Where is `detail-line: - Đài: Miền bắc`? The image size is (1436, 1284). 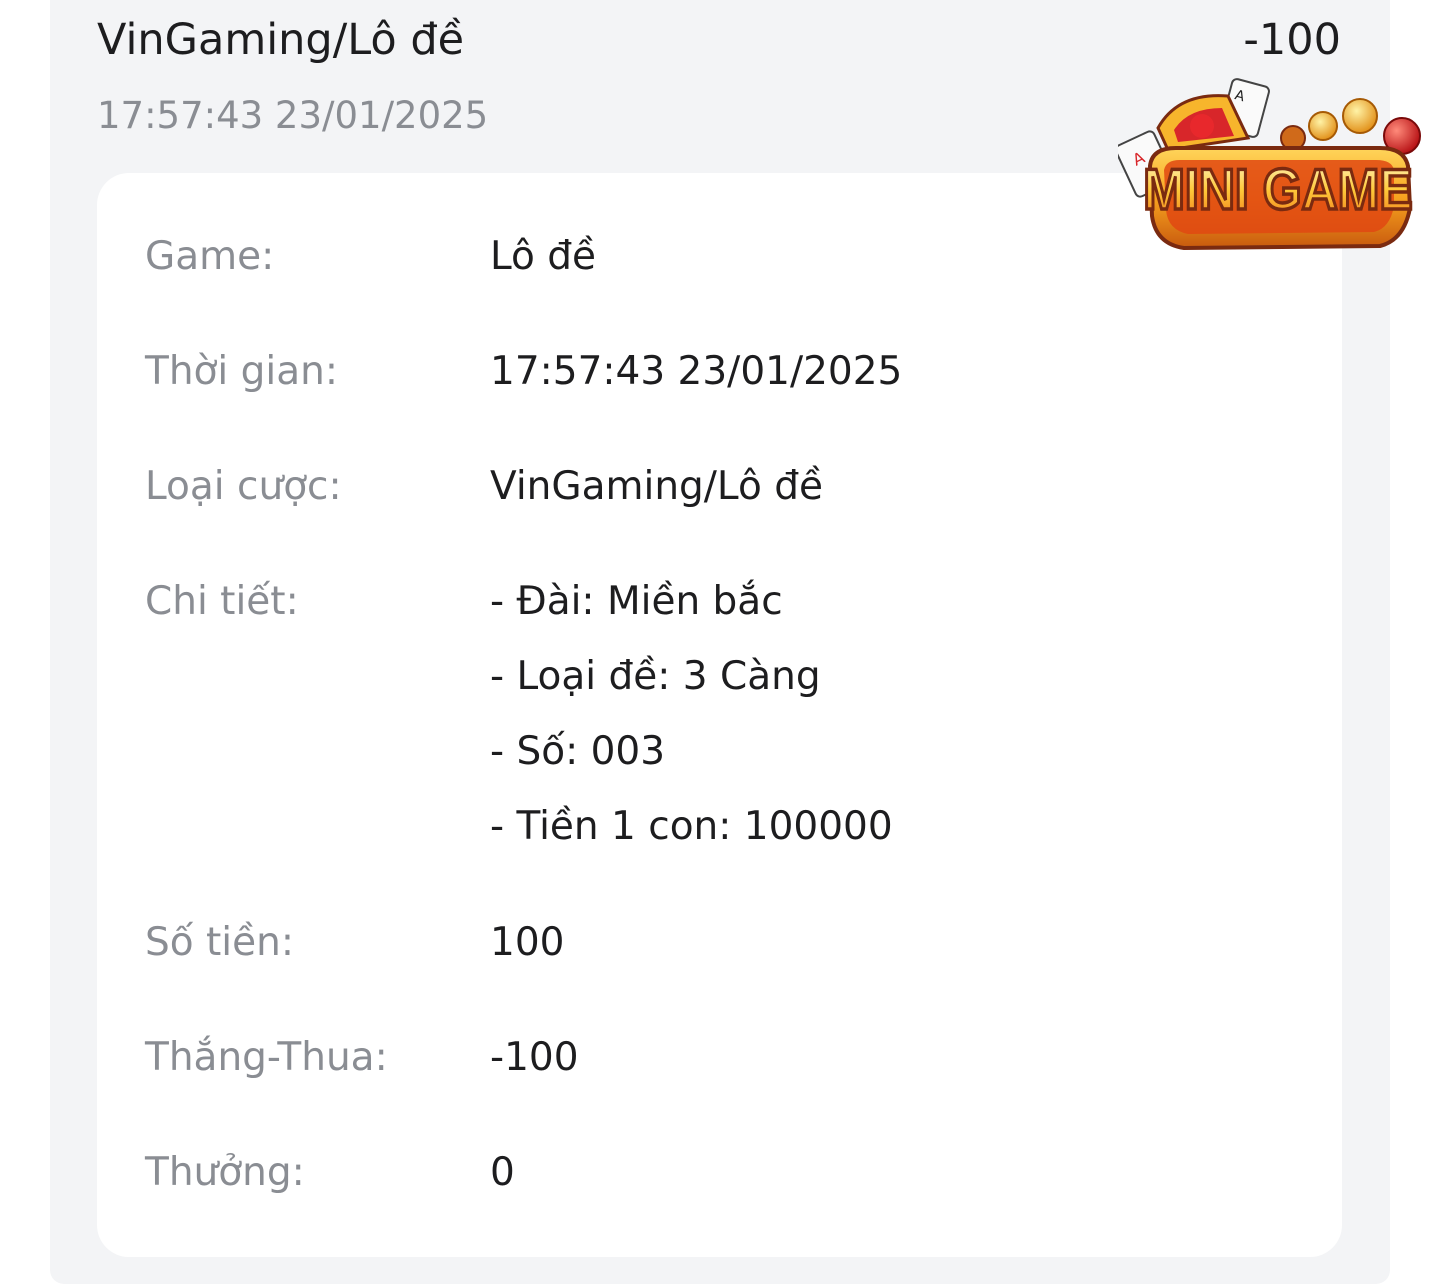
detail-line: - Đài: Miền bắc is located at coordinates (636, 601).